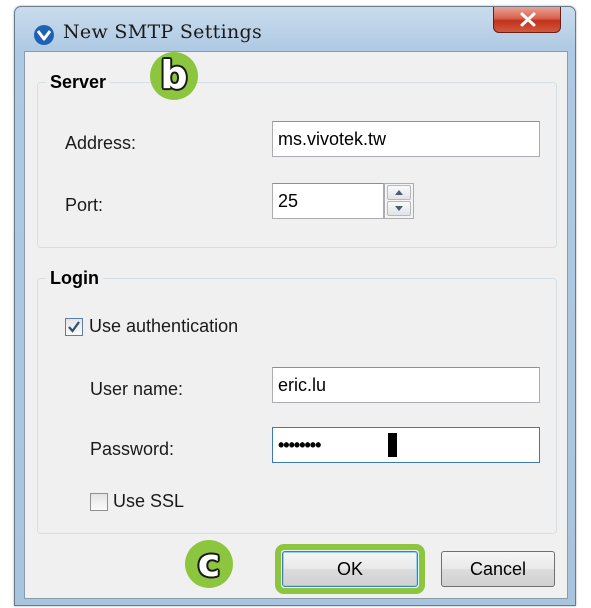 The width and height of the screenshot is (591, 608). I want to click on address-label: Address:, so click(101, 143).